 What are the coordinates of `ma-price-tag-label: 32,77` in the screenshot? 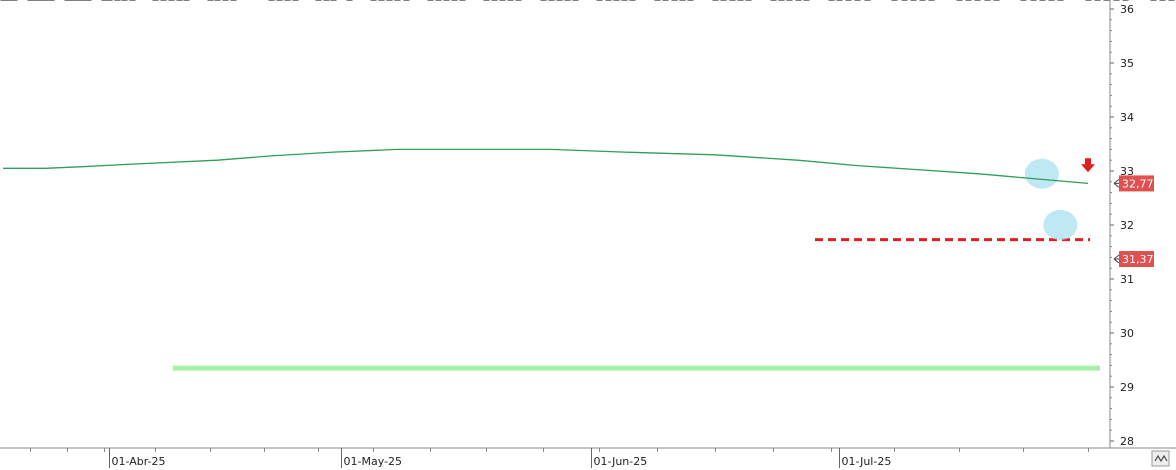 It's located at (1138, 183).